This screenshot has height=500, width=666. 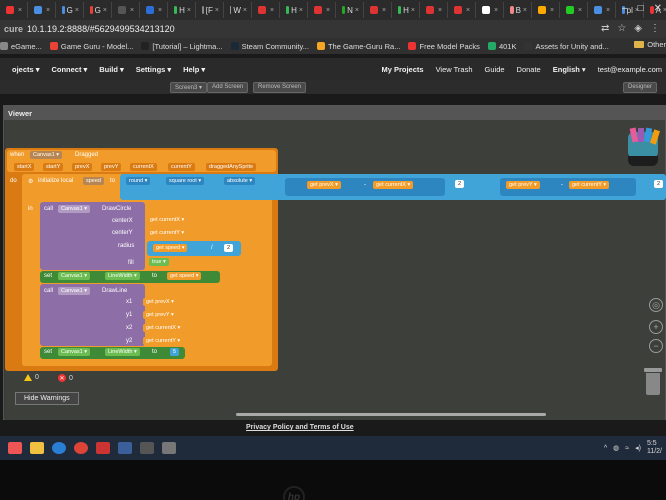 What do you see at coordinates (654, 448) in the screenshot?
I see `clock: 5:5 11/2/` at bounding box center [654, 448].